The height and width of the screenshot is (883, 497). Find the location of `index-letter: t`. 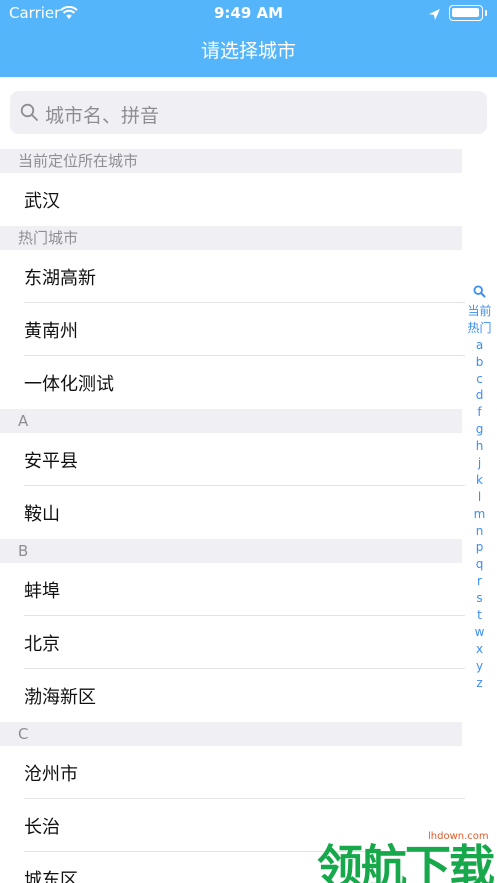

index-letter: t is located at coordinates (479, 615).